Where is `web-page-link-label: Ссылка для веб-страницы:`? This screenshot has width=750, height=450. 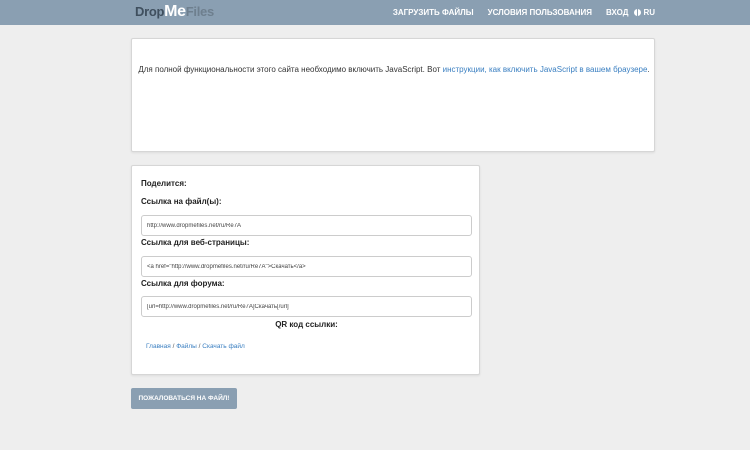
web-page-link-label: Ссылка для веб-страницы: is located at coordinates (195, 242).